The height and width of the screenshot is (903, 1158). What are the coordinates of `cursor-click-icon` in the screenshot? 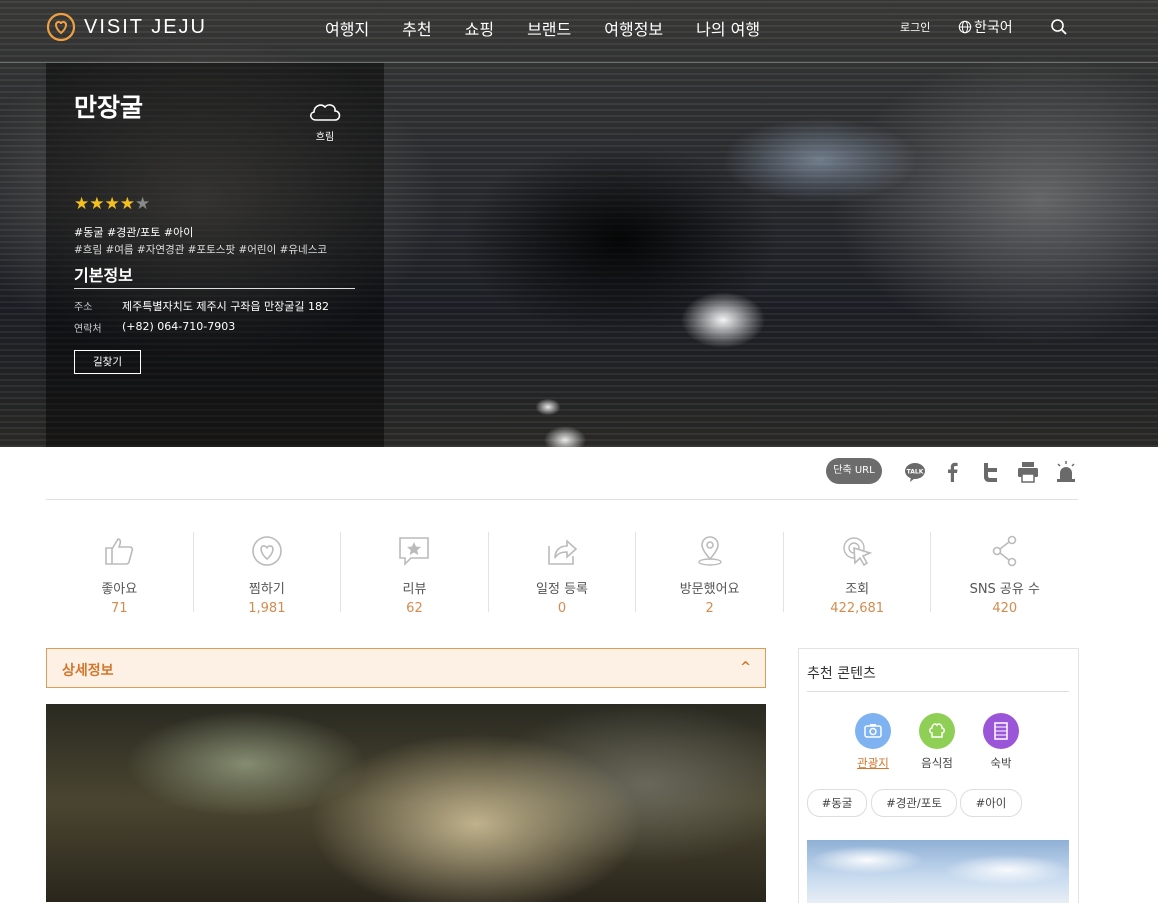 It's located at (858, 552).